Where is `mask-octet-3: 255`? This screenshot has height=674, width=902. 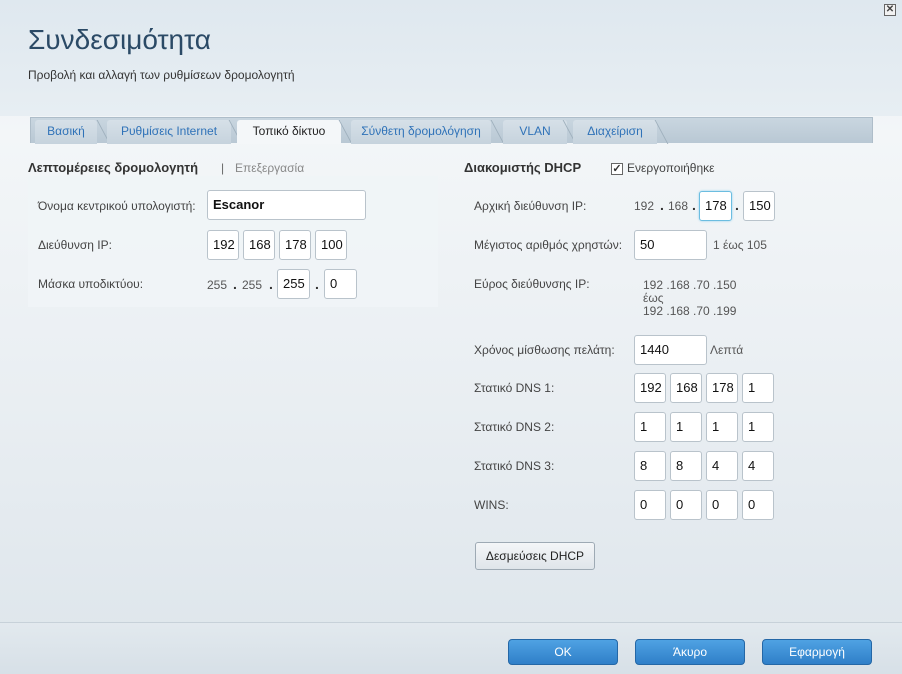
mask-octet-3: 255 is located at coordinates (293, 284).